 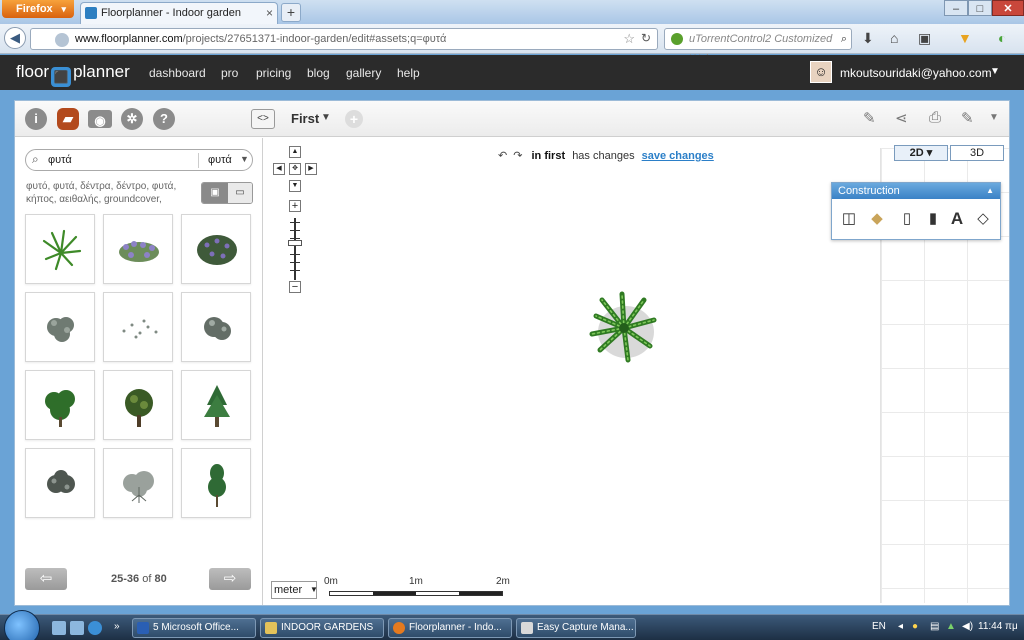 What do you see at coordinates (678, 156) in the screenshot?
I see `save-changes-link: save changes` at bounding box center [678, 156].